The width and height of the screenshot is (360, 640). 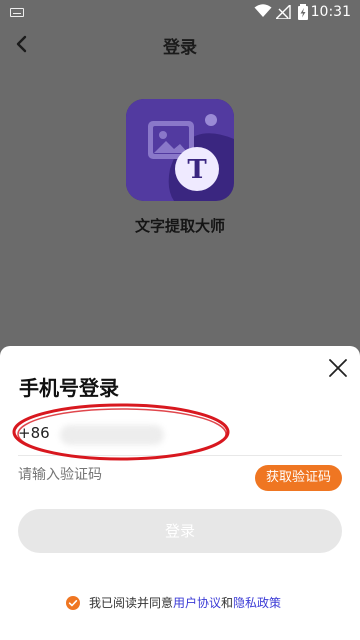 I want to click on privacy-policy-link: 隐私政策, so click(x=257, y=603).